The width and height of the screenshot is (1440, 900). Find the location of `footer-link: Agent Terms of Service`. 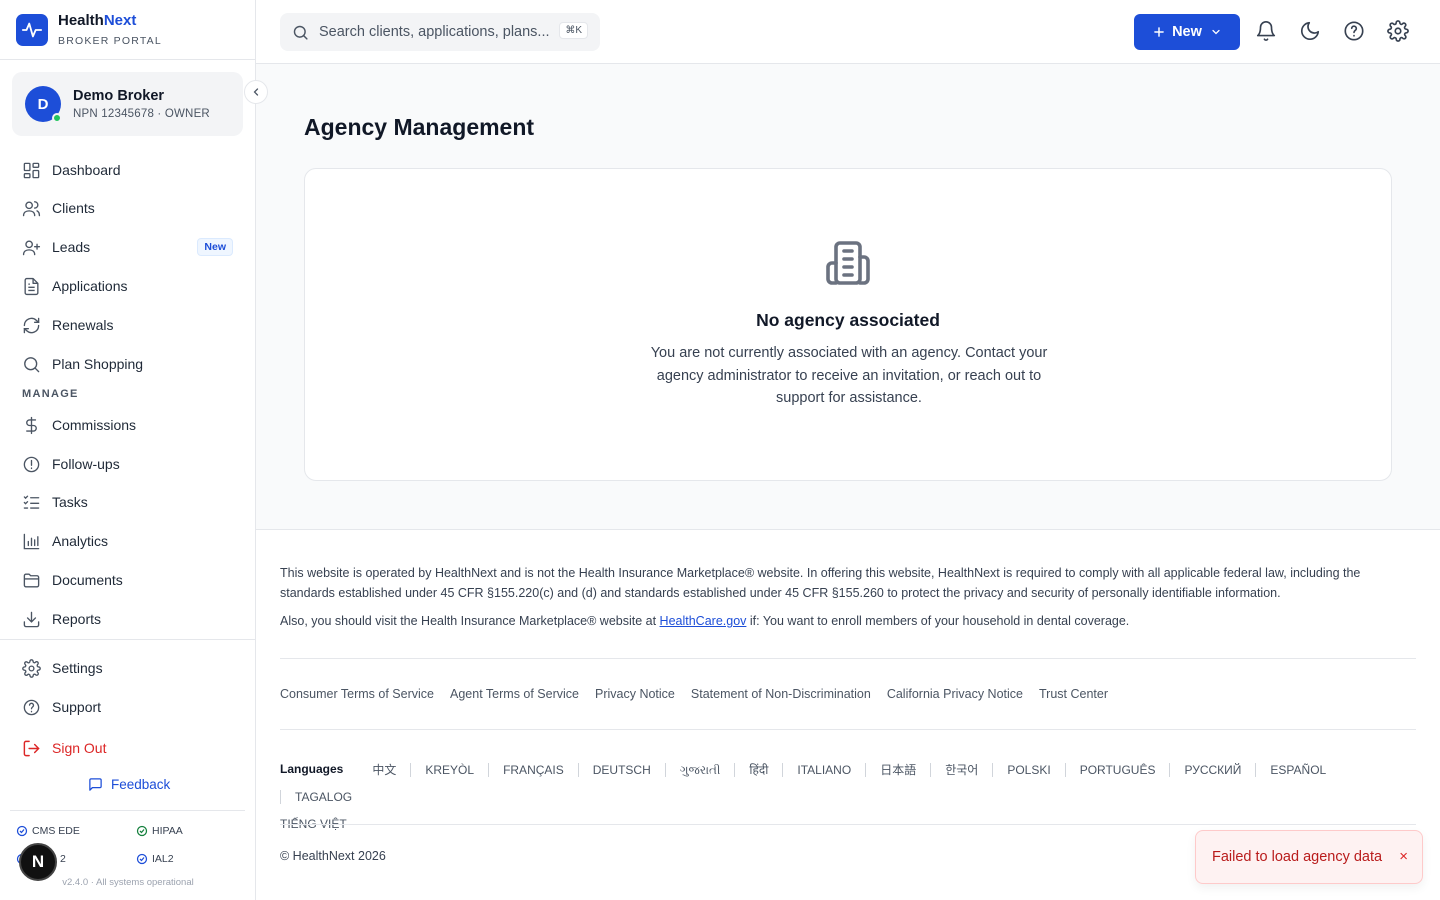

footer-link: Agent Terms of Service is located at coordinates (514, 694).